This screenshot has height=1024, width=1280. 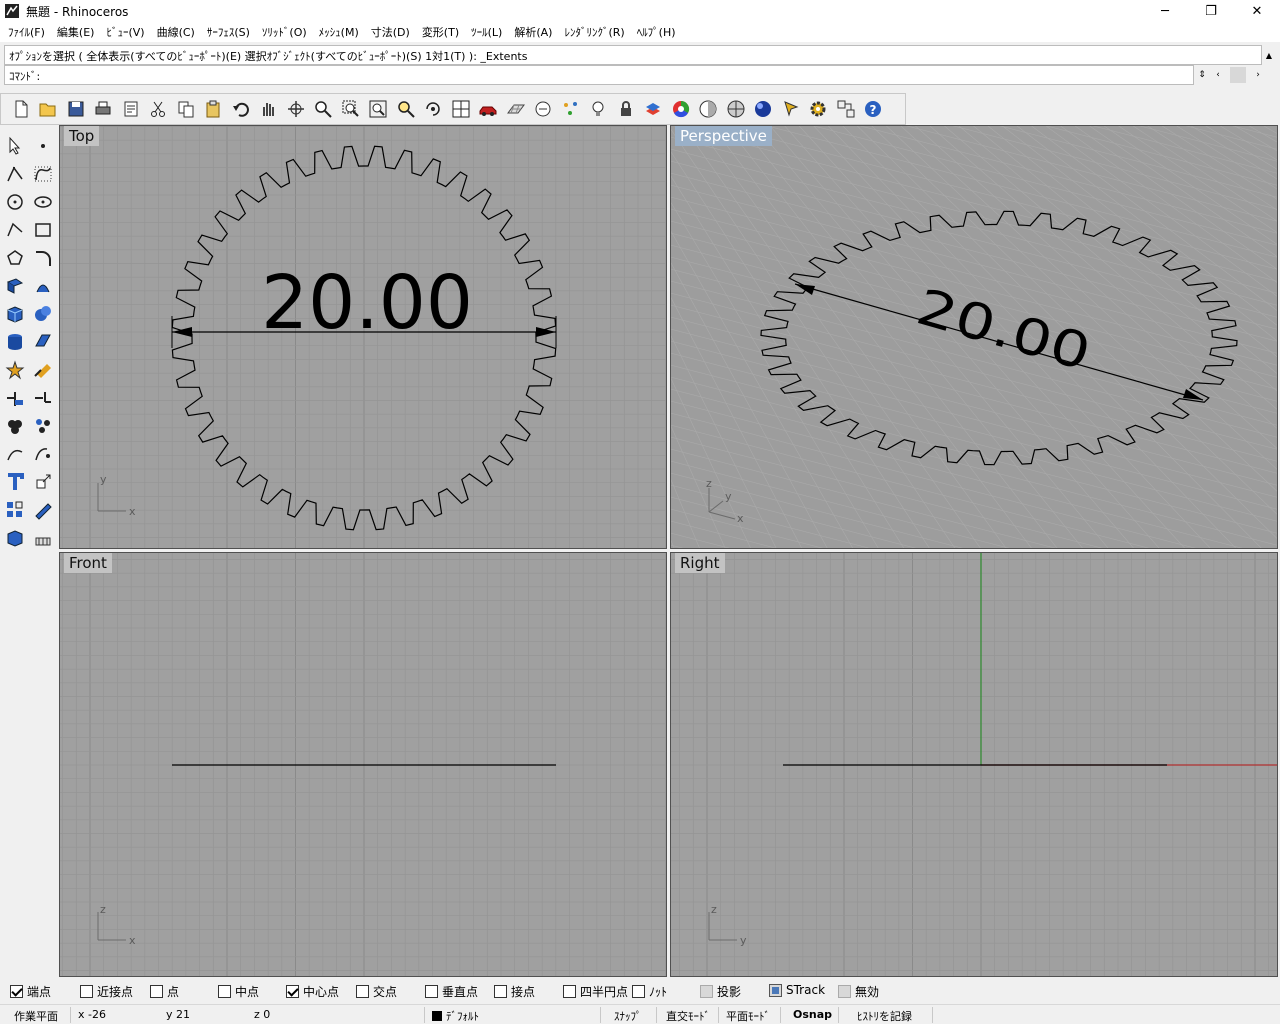 I want to click on pointer-icon, so click(x=791, y=109).